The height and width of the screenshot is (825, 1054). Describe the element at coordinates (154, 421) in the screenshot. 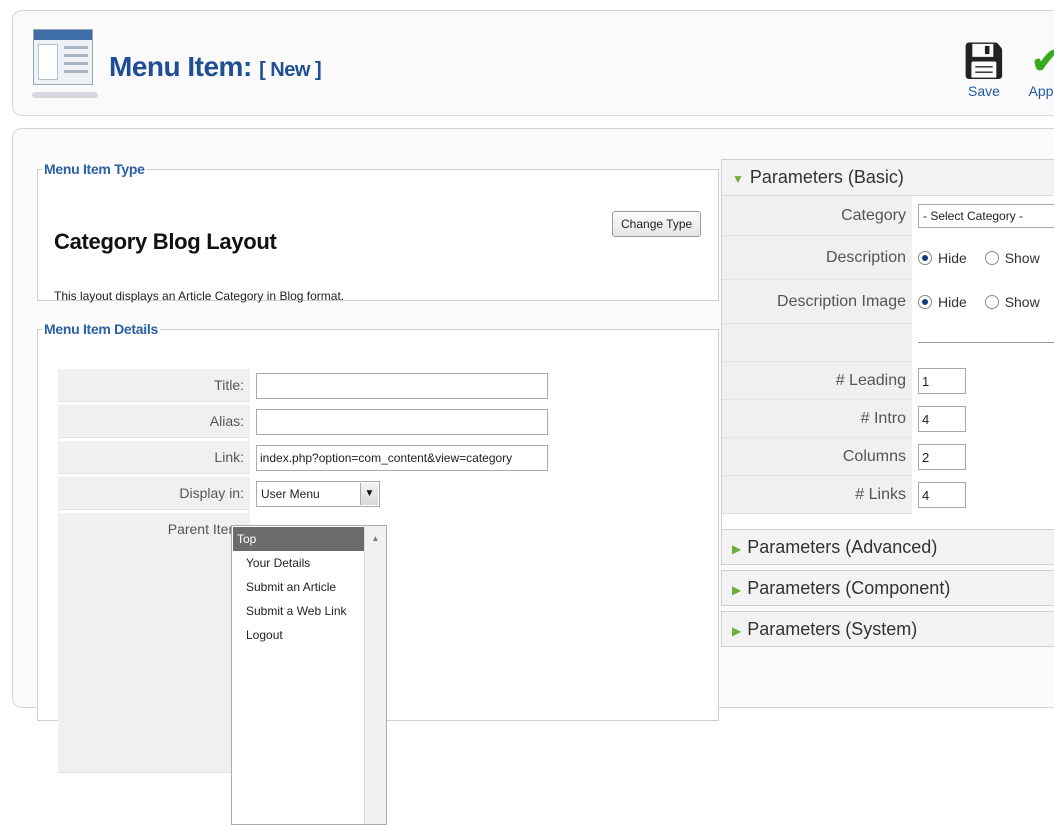

I see `alias-label: Alias:` at that location.